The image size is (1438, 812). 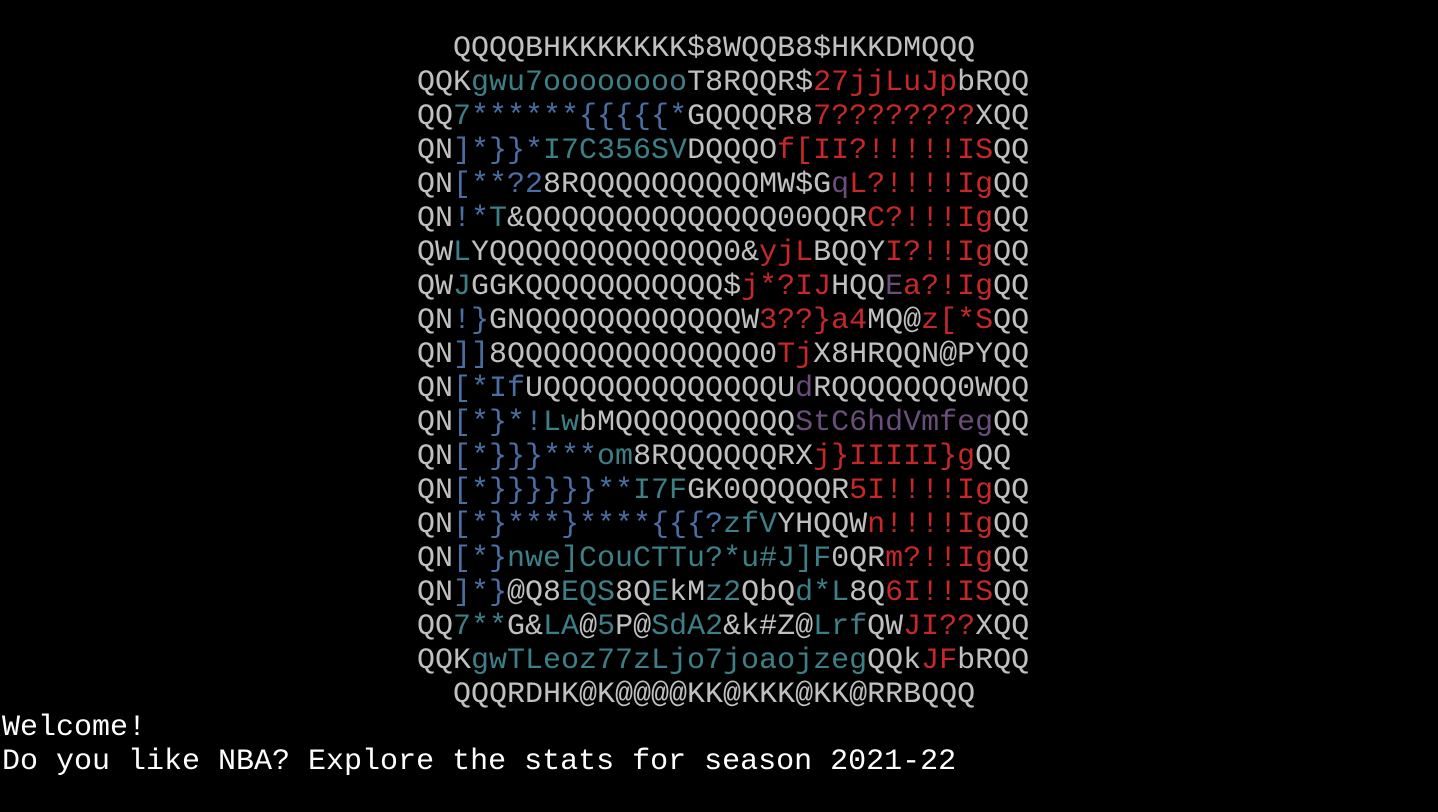 What do you see at coordinates (462, 253) in the screenshot?
I see `ascii-art-segment: L` at bounding box center [462, 253].